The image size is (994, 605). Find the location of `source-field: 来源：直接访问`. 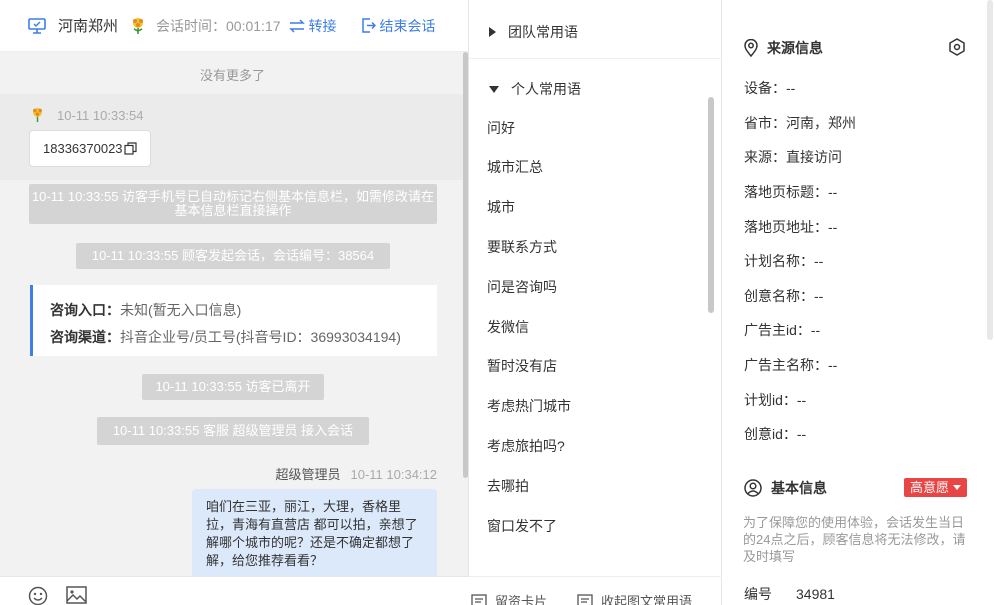

source-field: 来源：直接访问 is located at coordinates (793, 157).